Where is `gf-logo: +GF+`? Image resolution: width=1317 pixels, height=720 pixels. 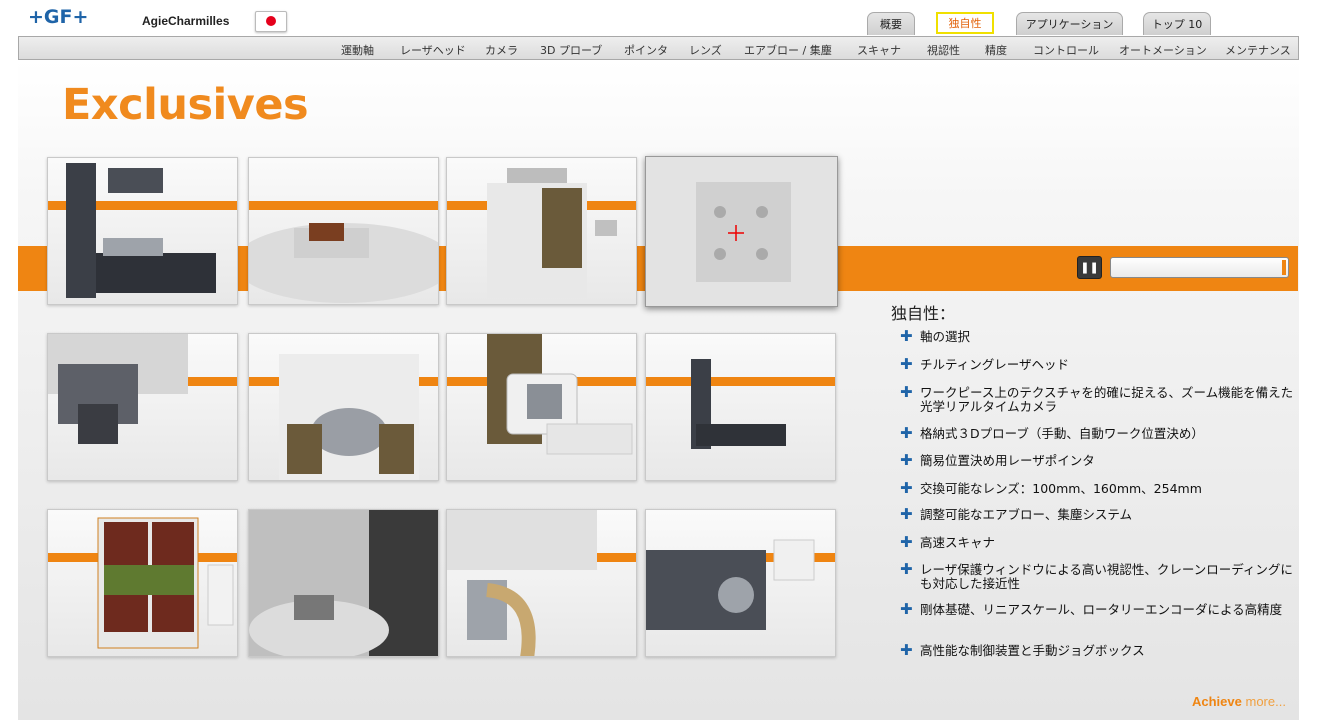
gf-logo: +GF+ is located at coordinates (58, 17).